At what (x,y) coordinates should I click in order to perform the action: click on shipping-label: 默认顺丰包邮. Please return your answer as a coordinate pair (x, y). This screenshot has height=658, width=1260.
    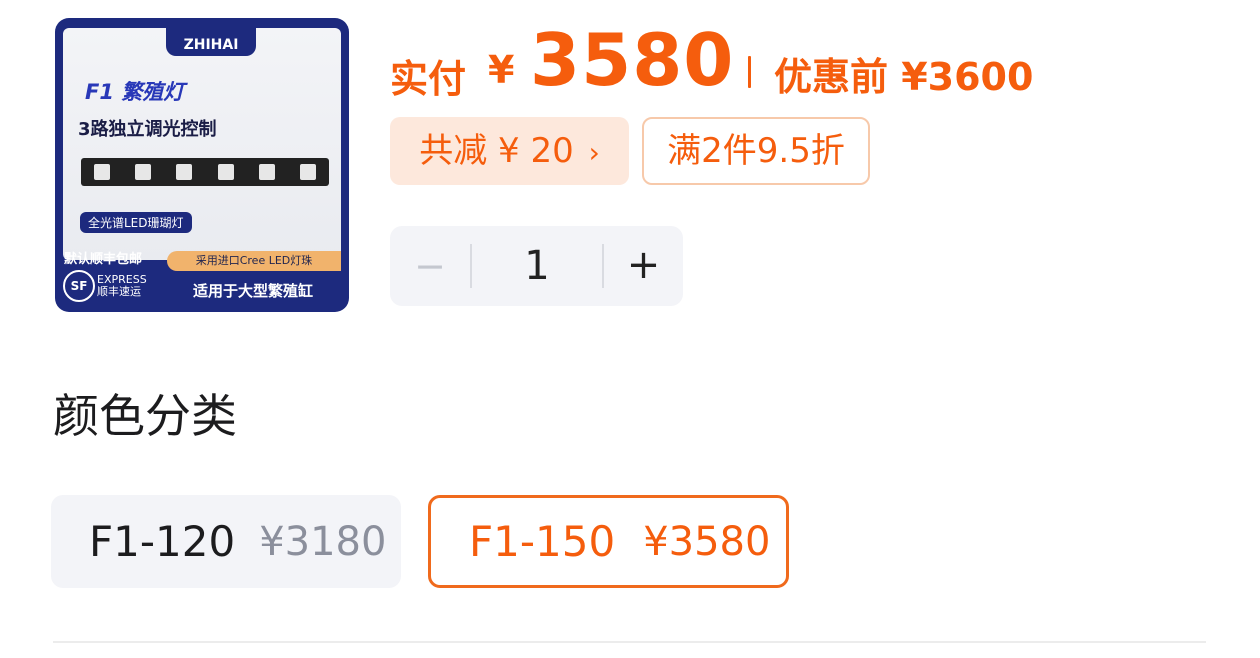
    Looking at the image, I should click on (103, 259).